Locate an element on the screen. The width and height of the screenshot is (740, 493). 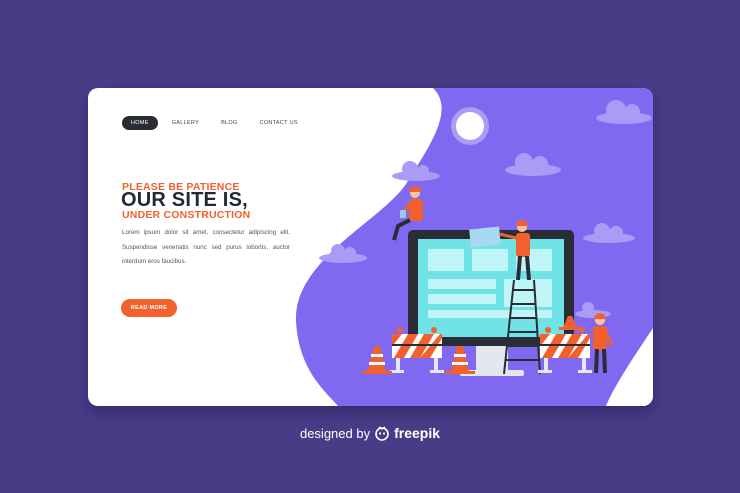
hero-tagline: UNDER CONSTRUCTION is located at coordinates (186, 215).